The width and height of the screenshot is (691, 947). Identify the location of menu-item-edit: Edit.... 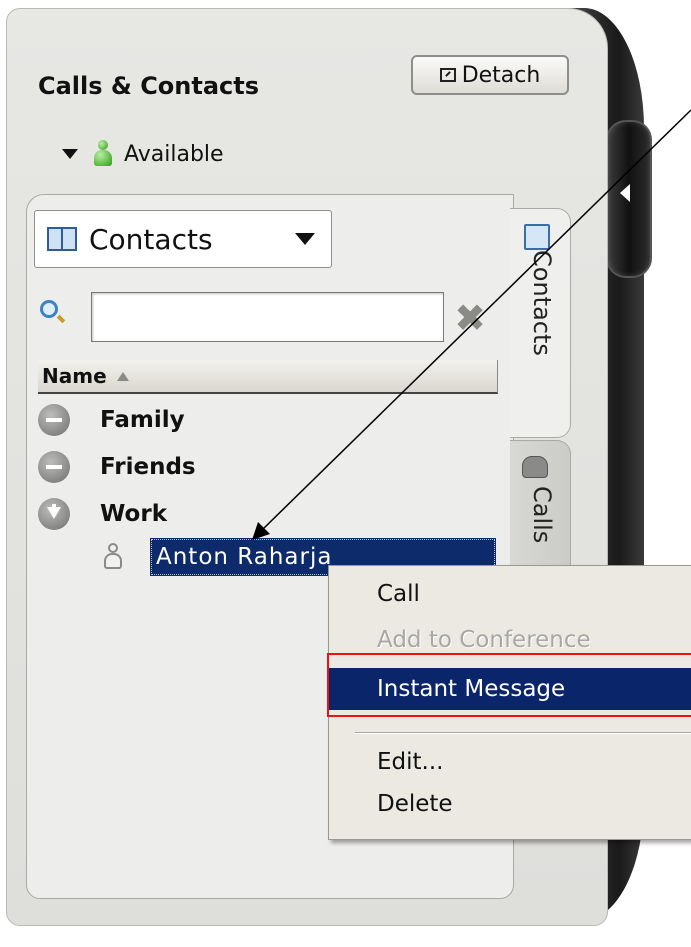
(510, 762).